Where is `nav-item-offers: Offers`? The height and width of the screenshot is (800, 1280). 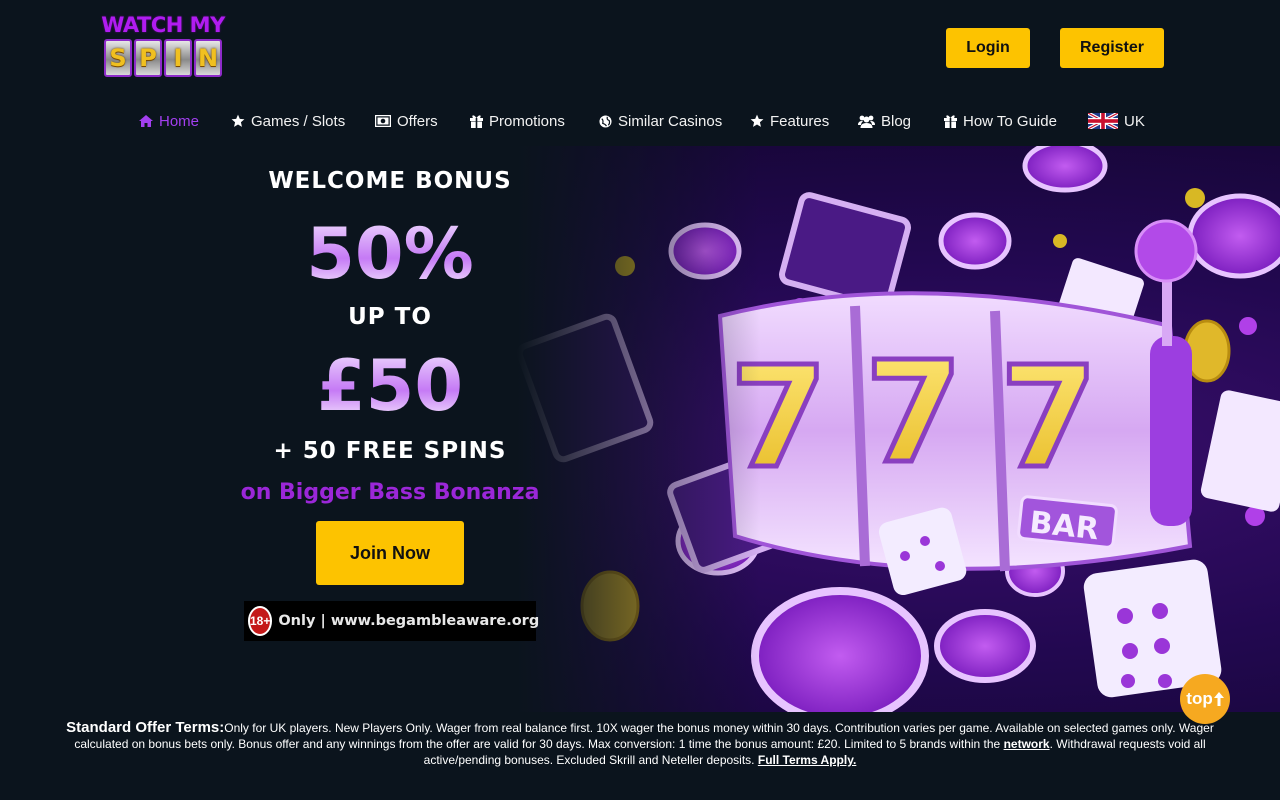 nav-item-offers: Offers is located at coordinates (406, 121).